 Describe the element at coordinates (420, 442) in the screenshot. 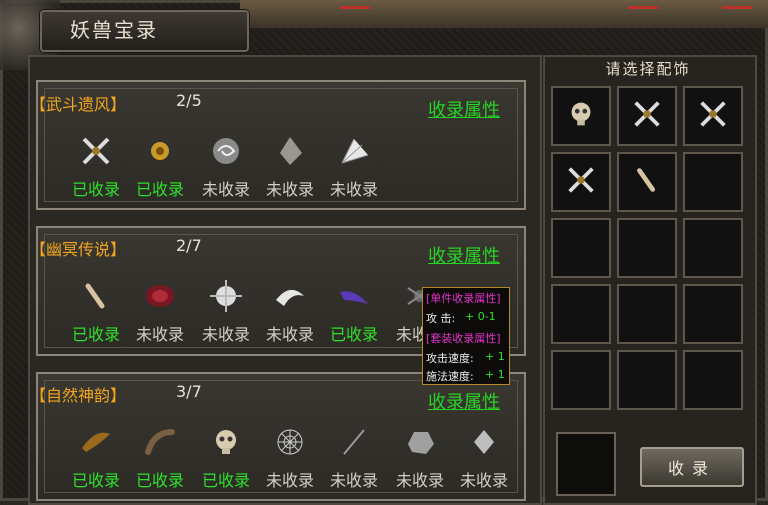

I see `rock-icon` at that location.